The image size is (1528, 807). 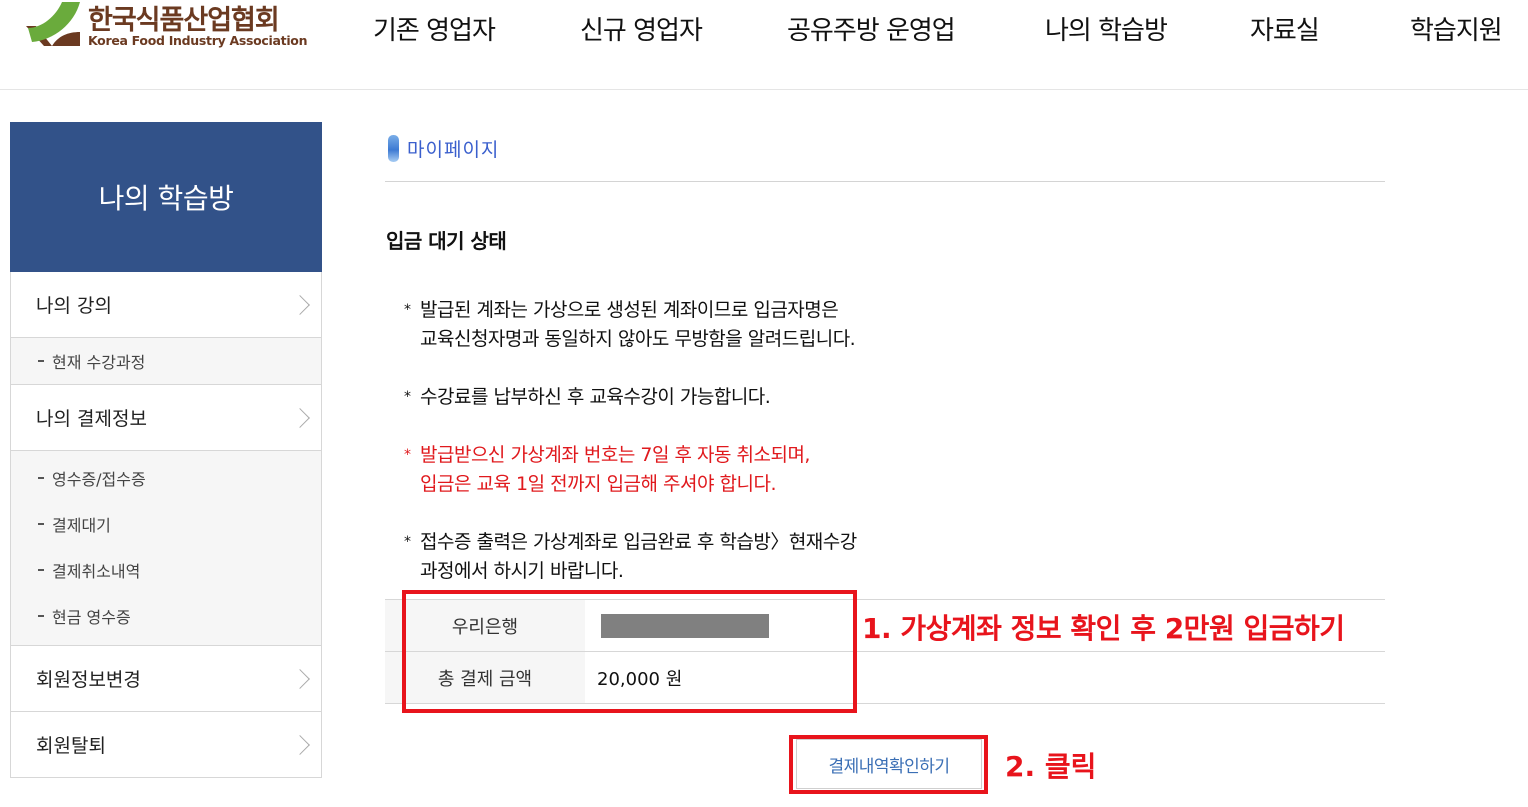 I want to click on notice-line: 수강료를 납부하신 후 교육수강이 가능합니다., so click(x=595, y=397).